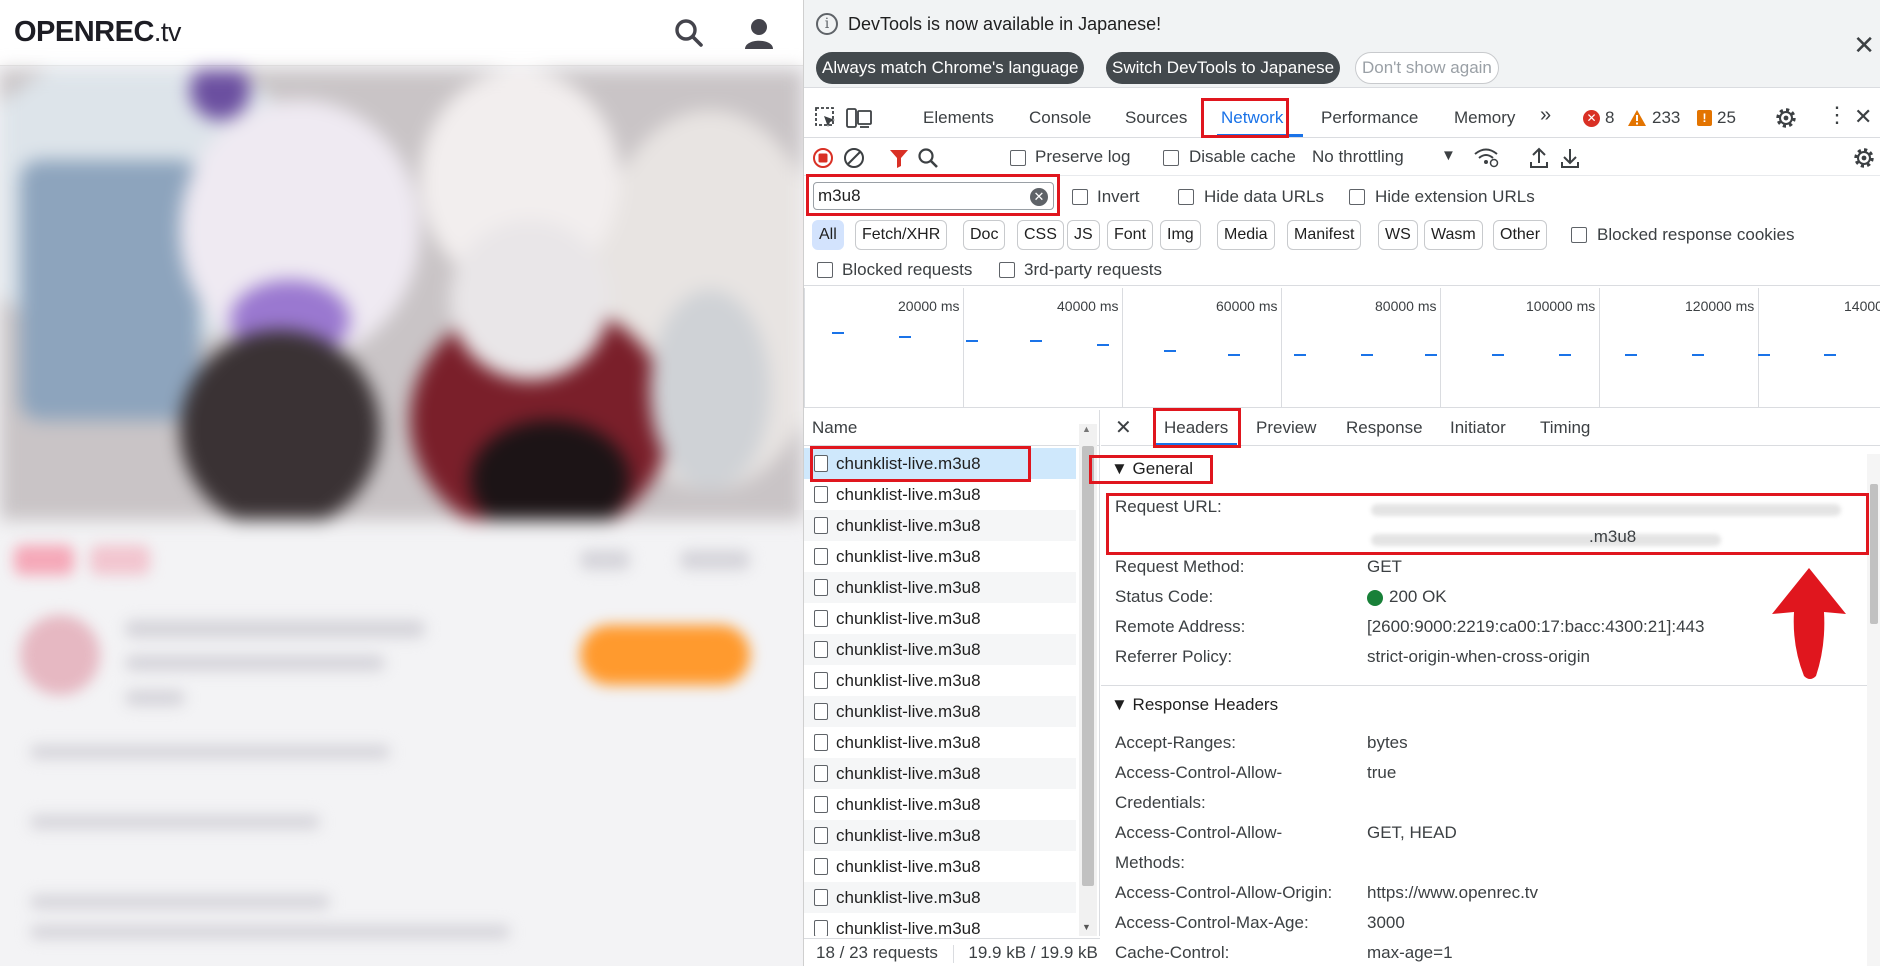 This screenshot has width=1880, height=966. Describe the element at coordinates (1418, 597) in the screenshot. I see `status-code-value: 200 OK` at that location.